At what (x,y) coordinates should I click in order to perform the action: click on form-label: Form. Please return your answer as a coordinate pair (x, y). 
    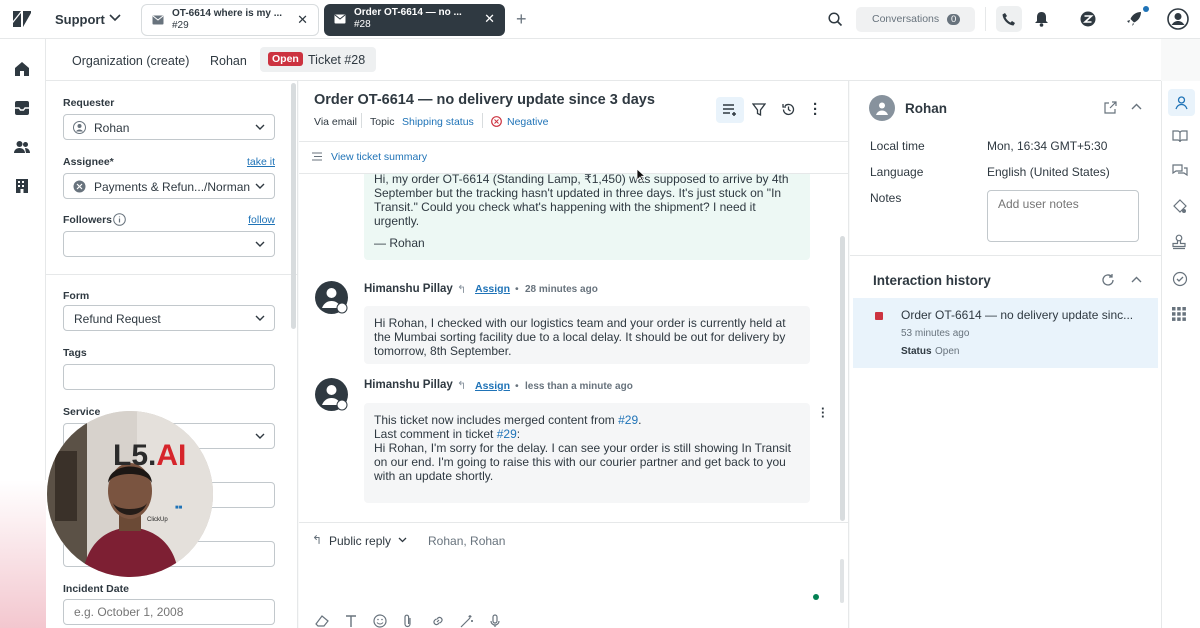
    Looking at the image, I should click on (76, 296).